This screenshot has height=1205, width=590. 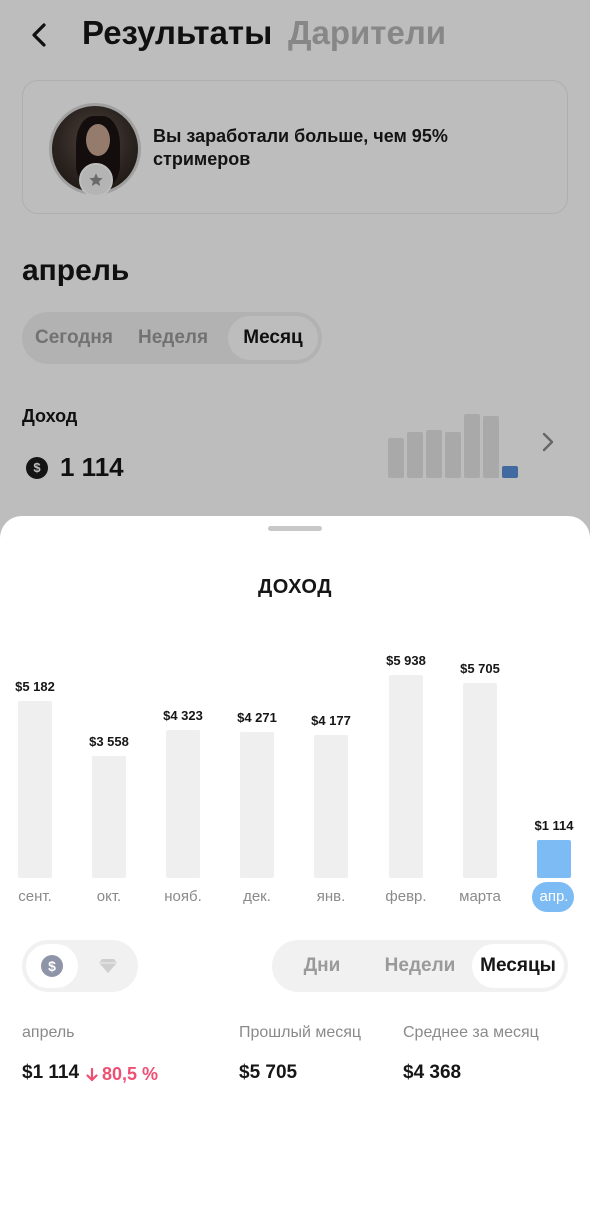 I want to click on chart-category-label: дек., so click(x=257, y=896).